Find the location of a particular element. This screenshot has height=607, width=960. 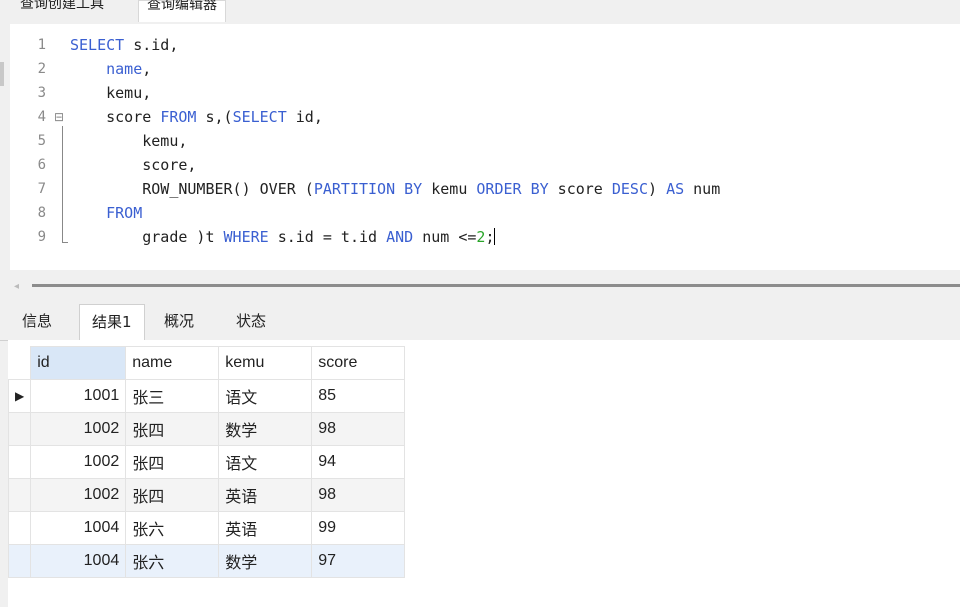

tab-label: 查询创建工具 is located at coordinates (62, 6).